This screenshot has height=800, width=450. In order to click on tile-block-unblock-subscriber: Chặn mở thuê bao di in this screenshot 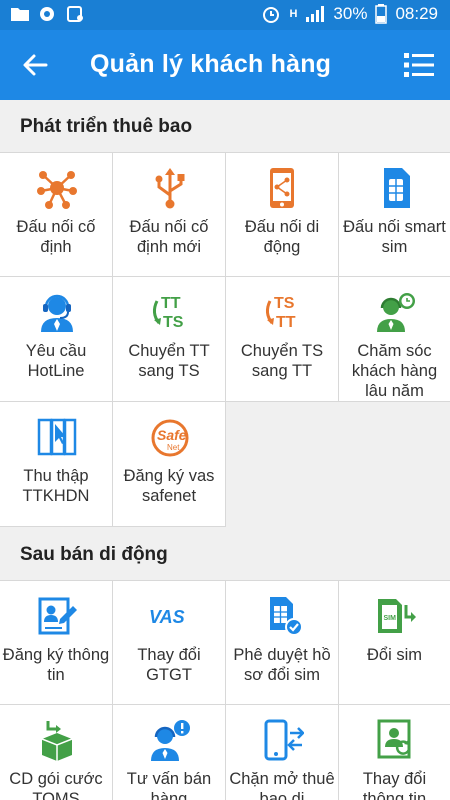, I will do `click(282, 752)`.